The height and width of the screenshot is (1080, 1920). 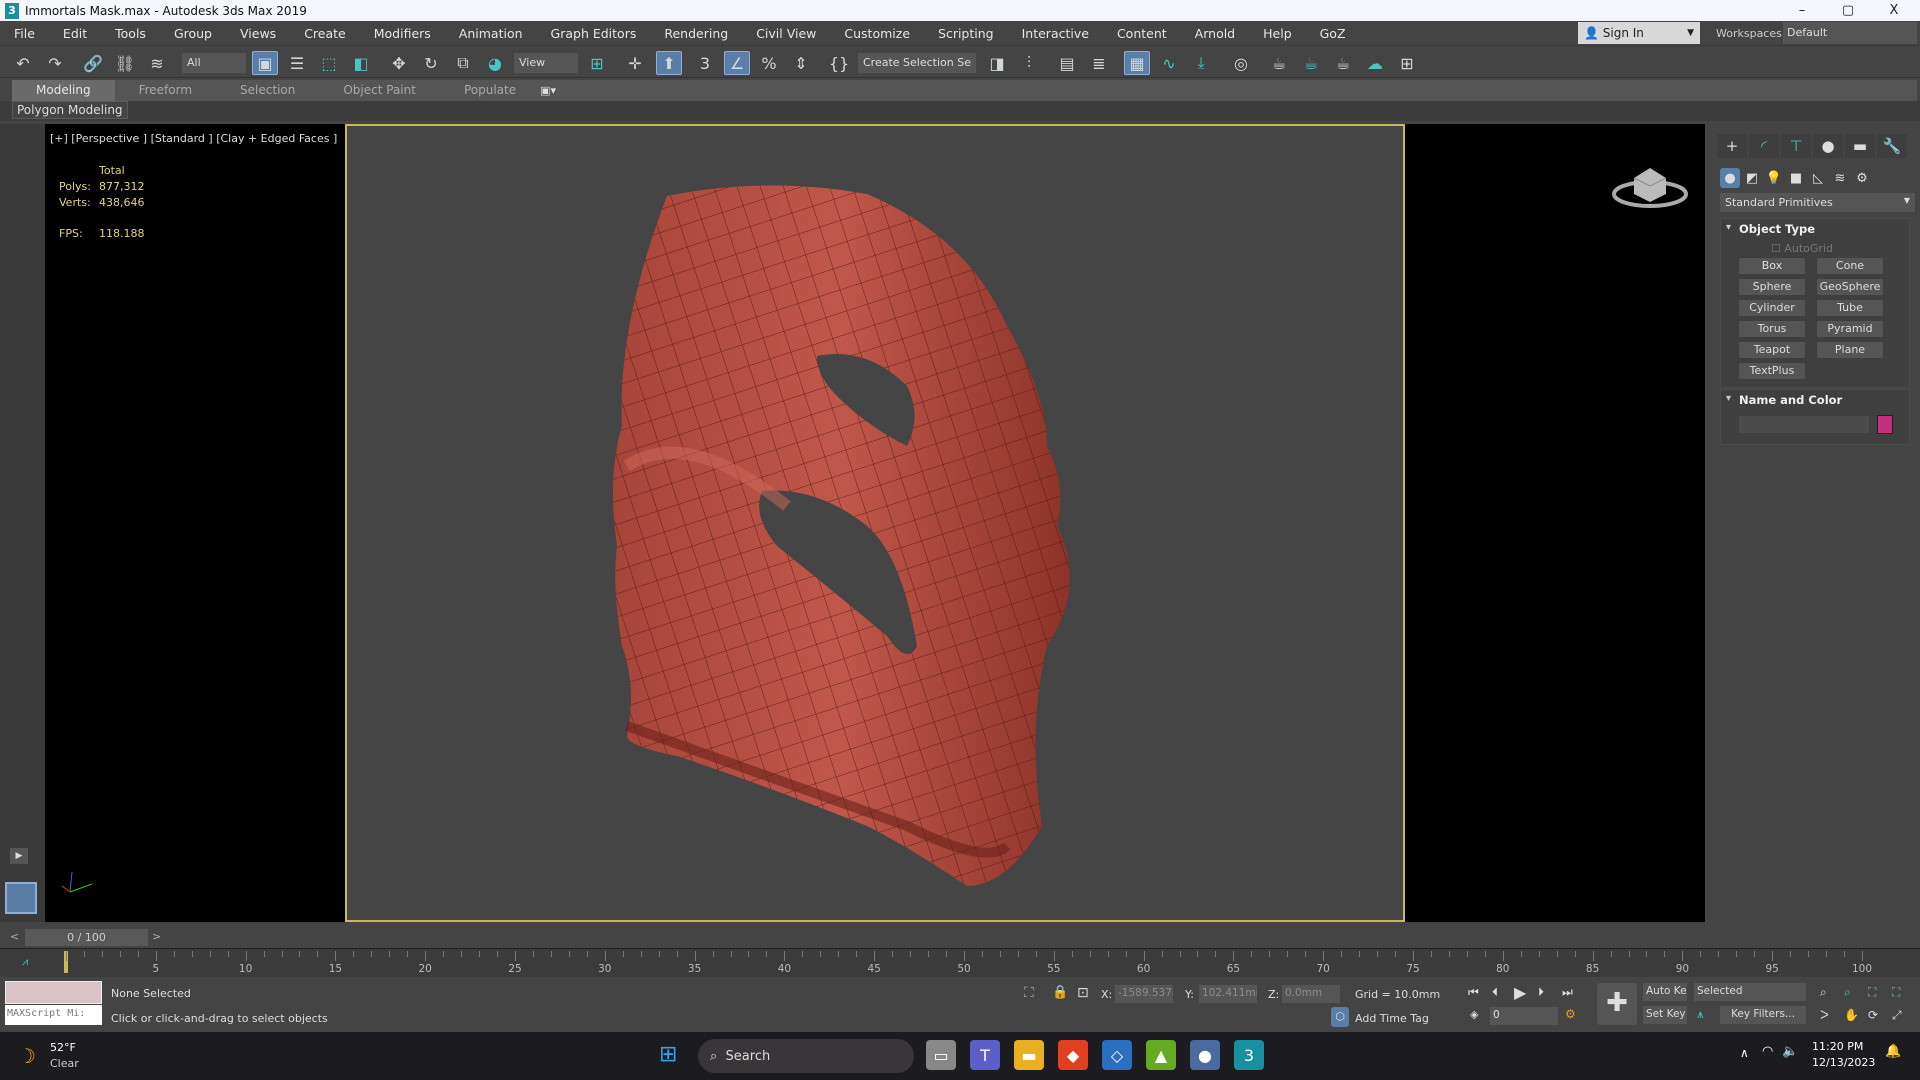 I want to click on named-selection-select: Create Selection Se, so click(x=917, y=63).